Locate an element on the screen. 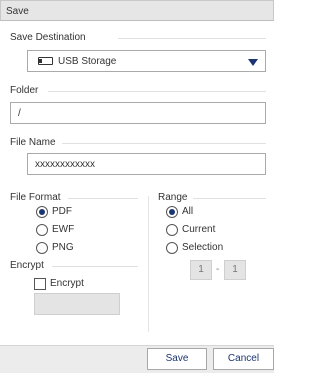 The image size is (320, 373). file-name-label: File Name is located at coordinates (36, 143).